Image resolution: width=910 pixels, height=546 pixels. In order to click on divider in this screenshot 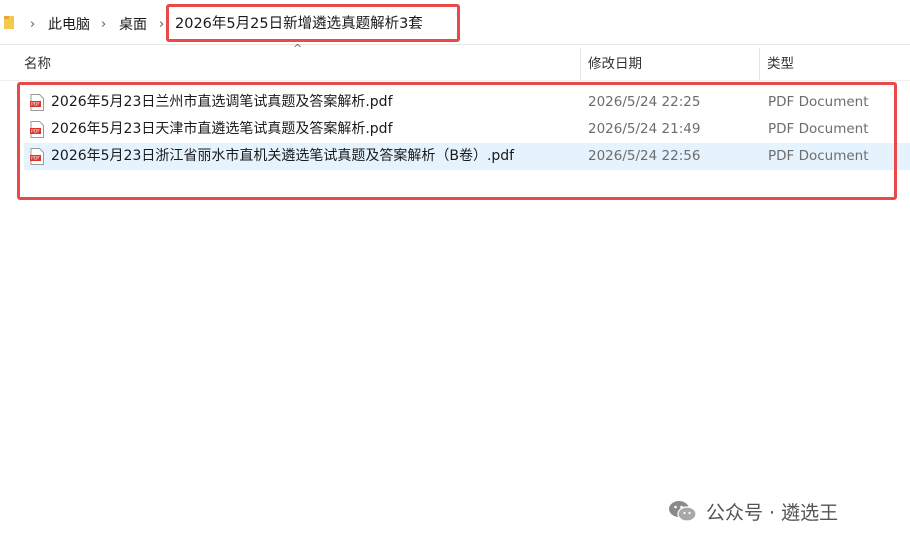, I will do `click(455, 44)`.